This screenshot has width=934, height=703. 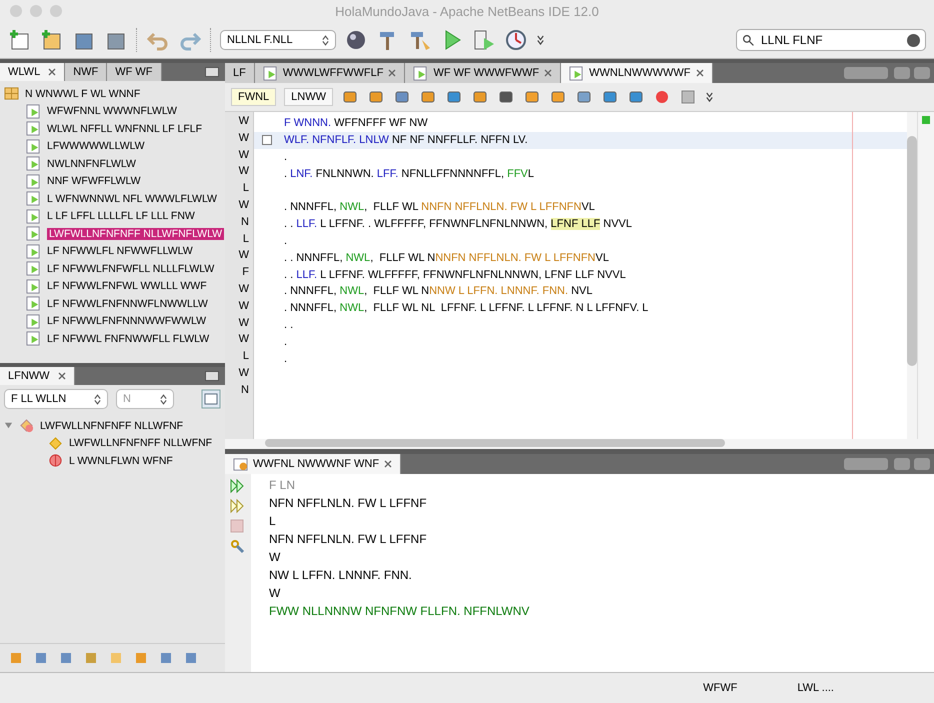 What do you see at coordinates (311, 308) in the screenshot?
I see `code-token: . NNNFFL,` at bounding box center [311, 308].